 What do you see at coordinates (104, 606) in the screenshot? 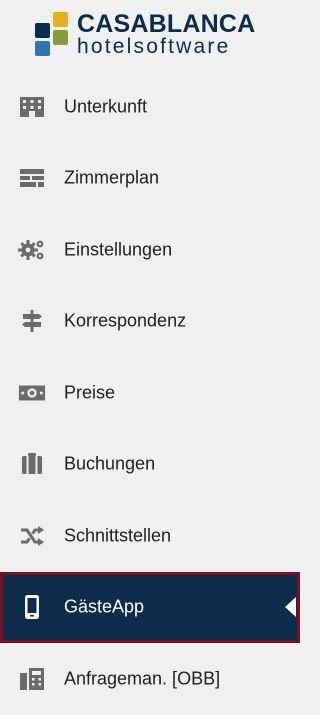
I see `menu-label: GästeApp` at bounding box center [104, 606].